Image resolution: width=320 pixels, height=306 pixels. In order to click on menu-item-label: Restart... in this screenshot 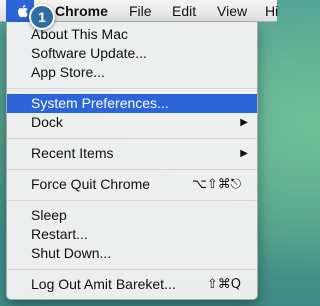, I will do `click(59, 234)`.